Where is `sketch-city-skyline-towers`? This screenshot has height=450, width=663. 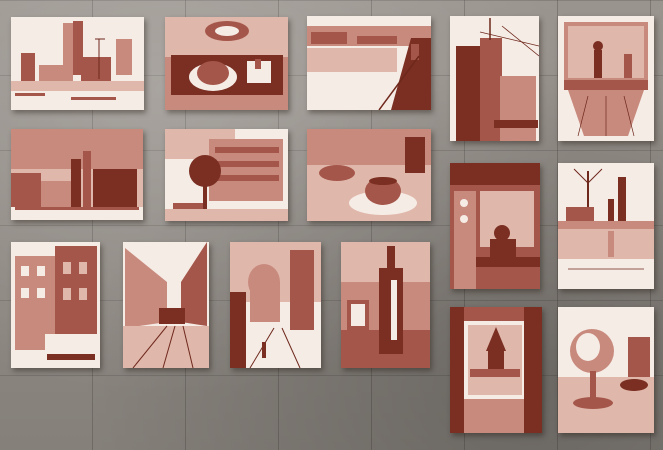 sketch-city-skyline-towers is located at coordinates (77, 63).